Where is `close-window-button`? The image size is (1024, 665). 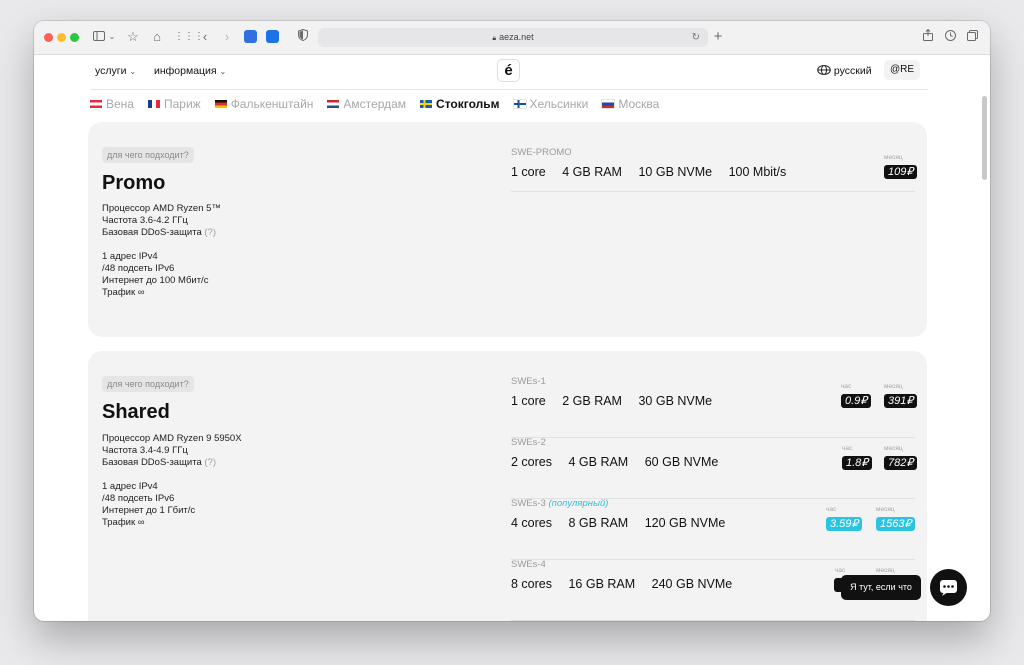 close-window-button is located at coordinates (48, 37).